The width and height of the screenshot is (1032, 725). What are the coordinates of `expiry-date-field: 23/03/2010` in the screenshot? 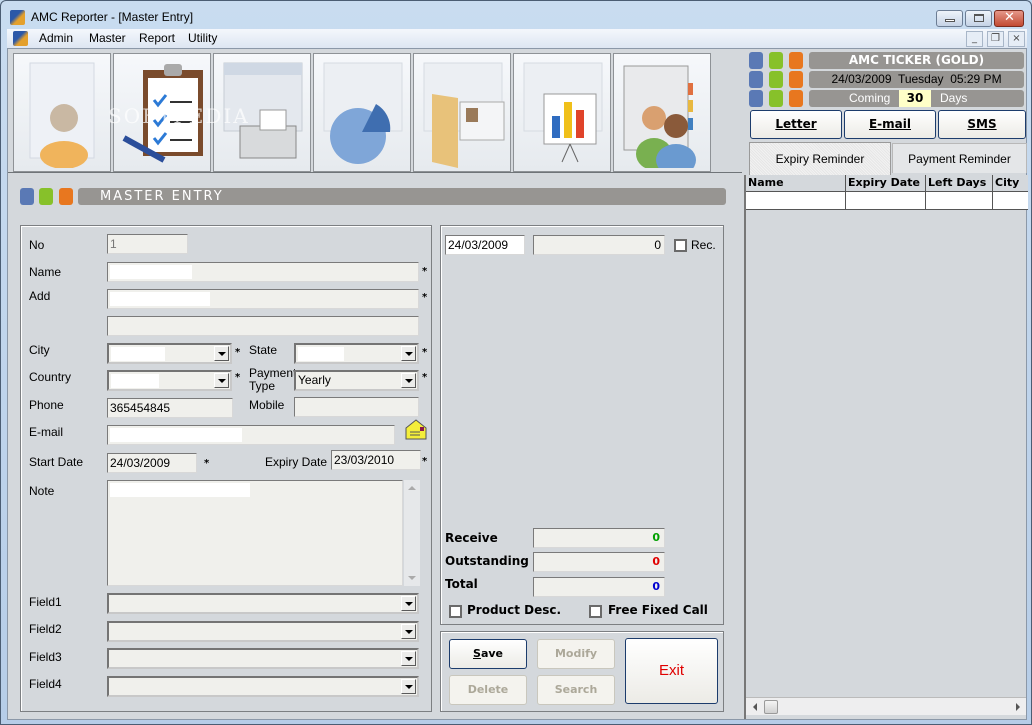 It's located at (376, 460).